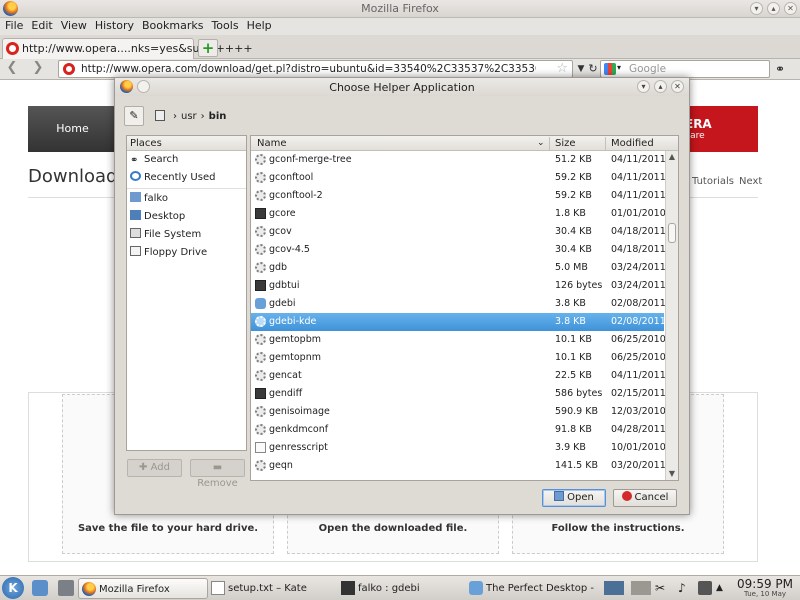 This screenshot has width=800, height=600. I want to click on drive-icon, so click(160, 115).